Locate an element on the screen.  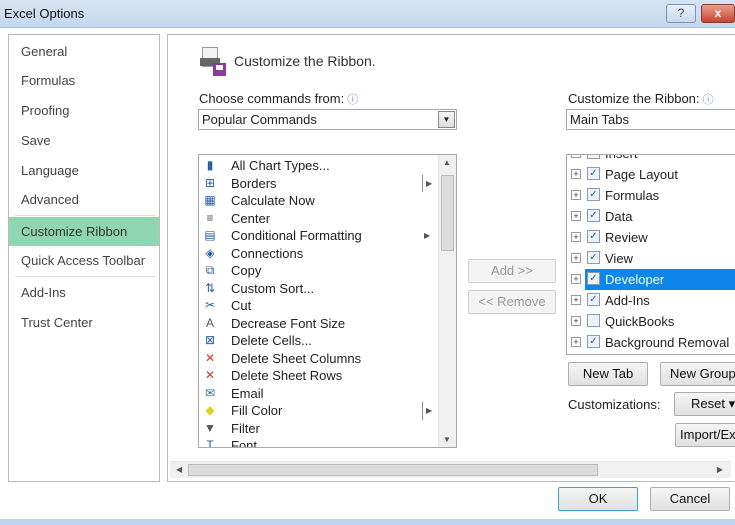
customize-ribbon-dropdown: Main Tabs is located at coordinates (650, 119).